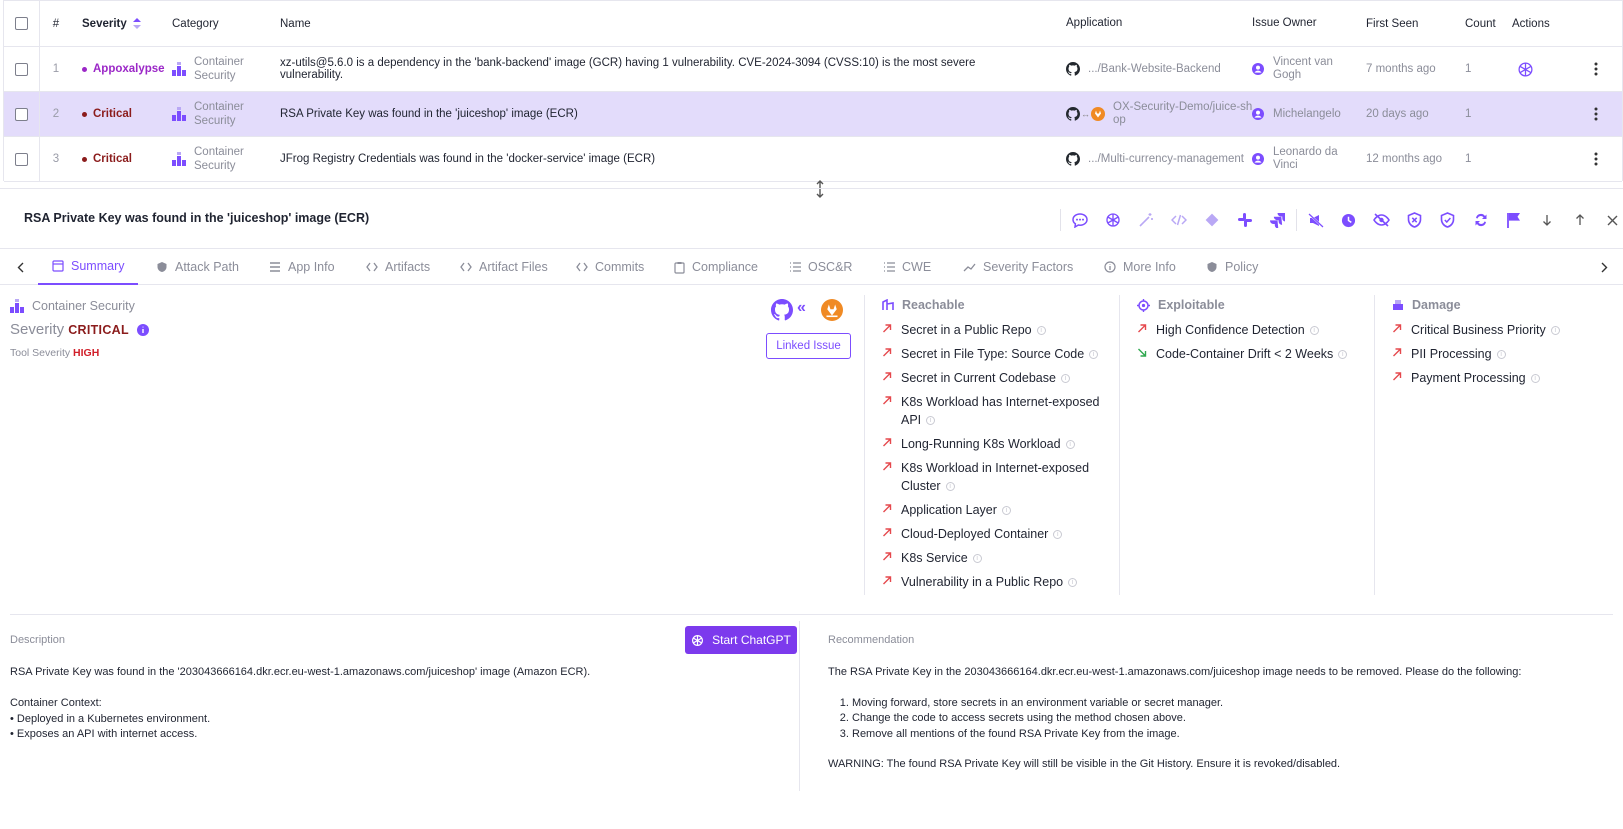  I want to click on flag-button, so click(1513, 220).